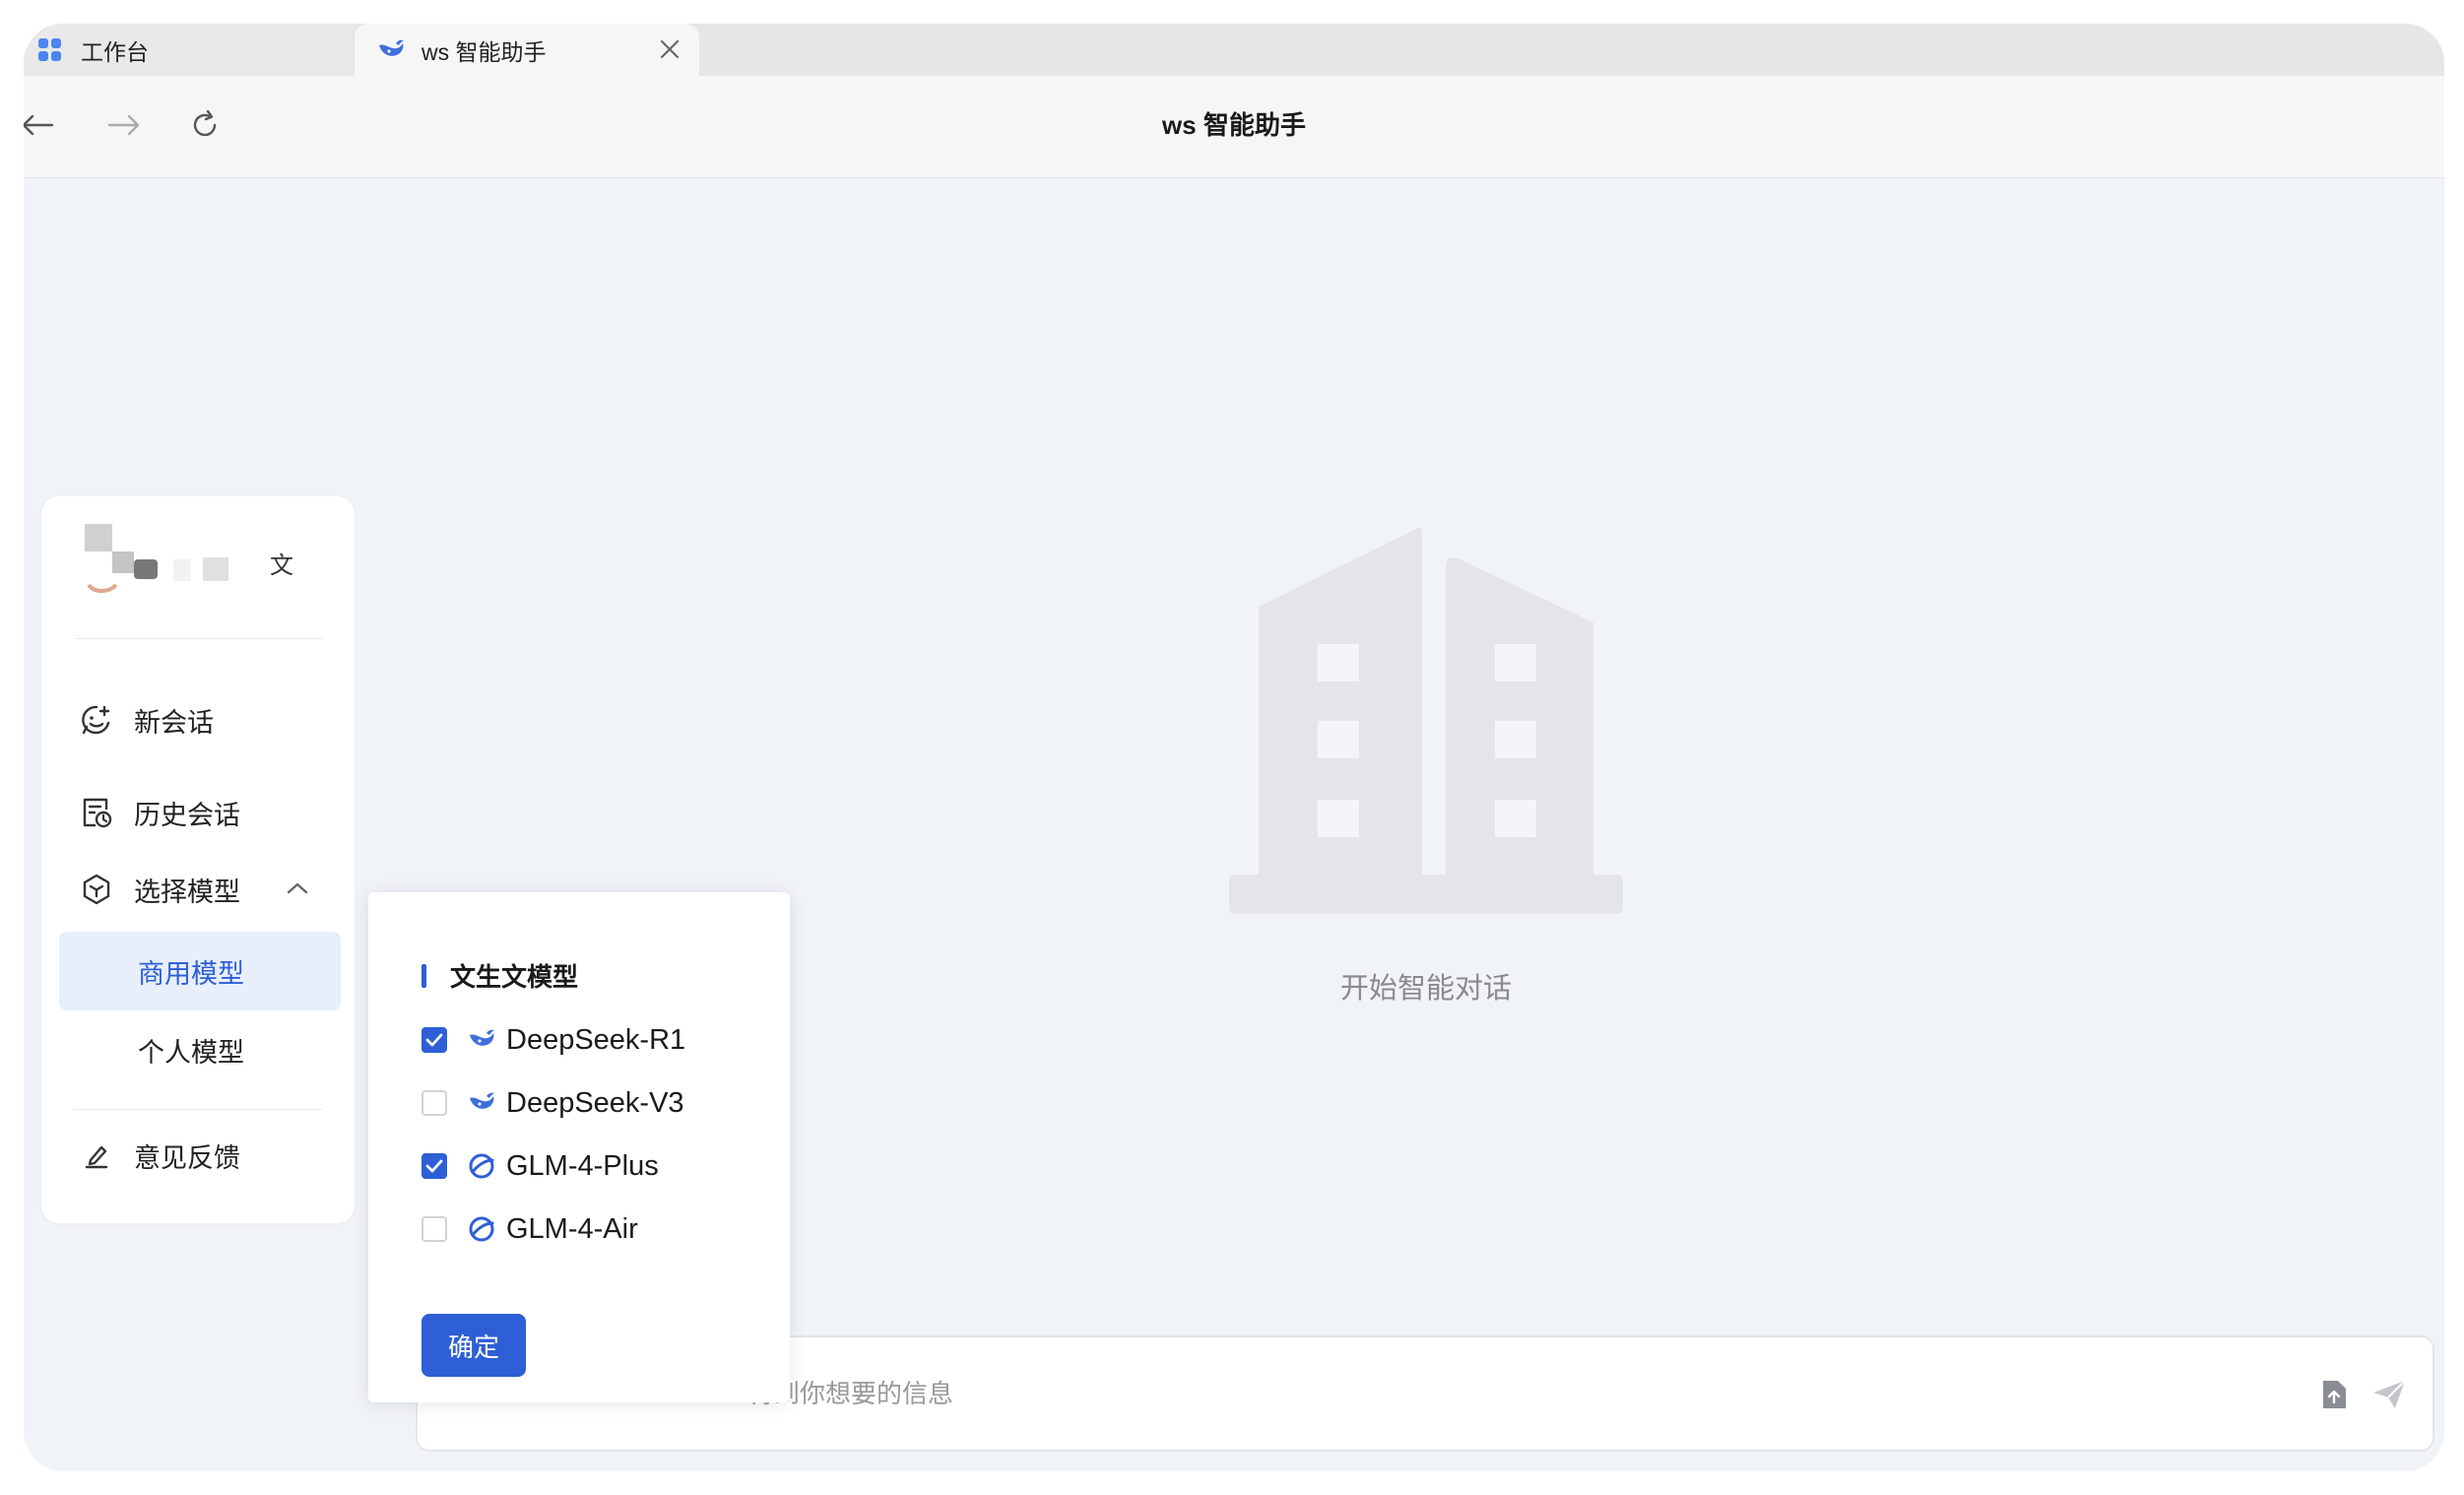 This screenshot has height=1495, width=2464. I want to click on feedback-button: 意见反馈, so click(199, 1155).